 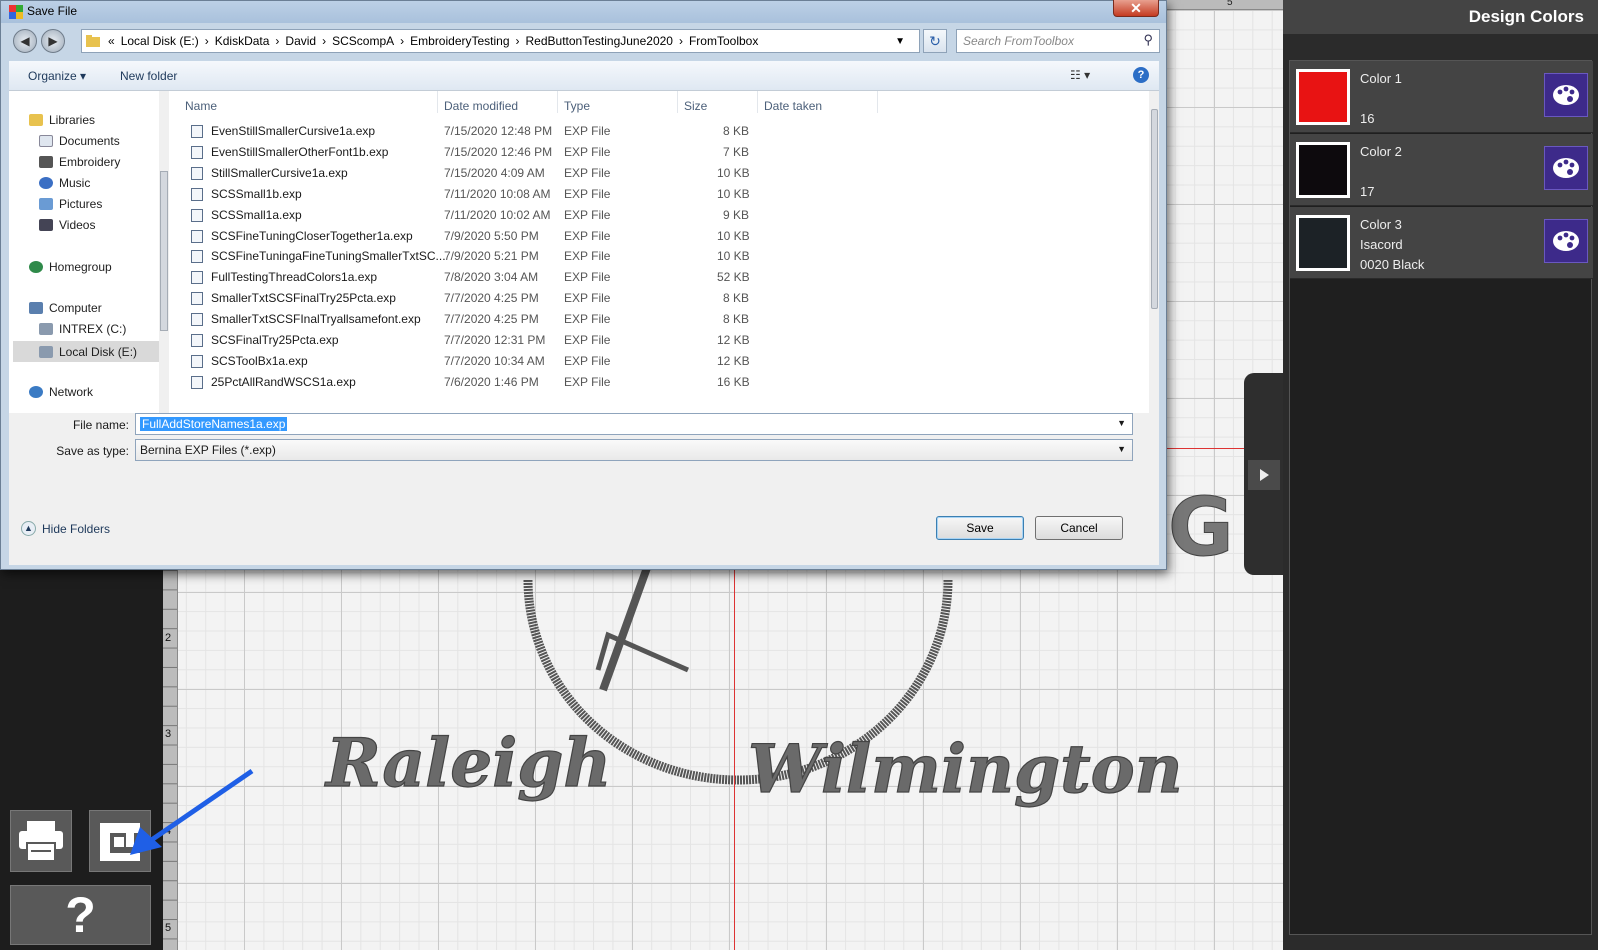 I want to click on annotation-arrow-icon, so click(x=192, y=811).